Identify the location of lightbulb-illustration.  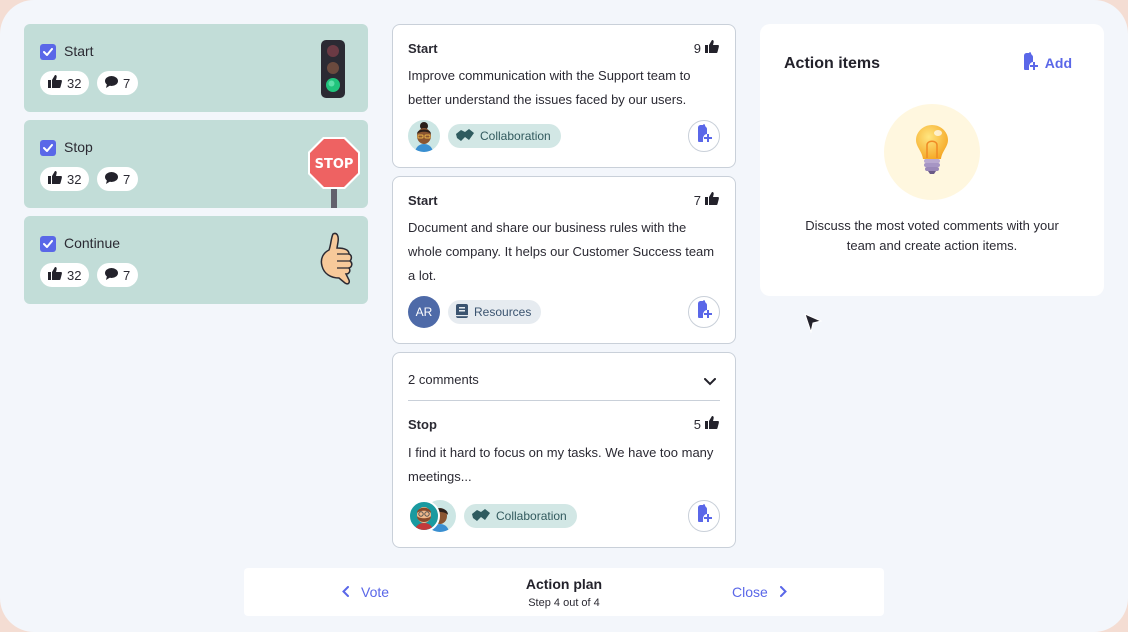
(932, 152).